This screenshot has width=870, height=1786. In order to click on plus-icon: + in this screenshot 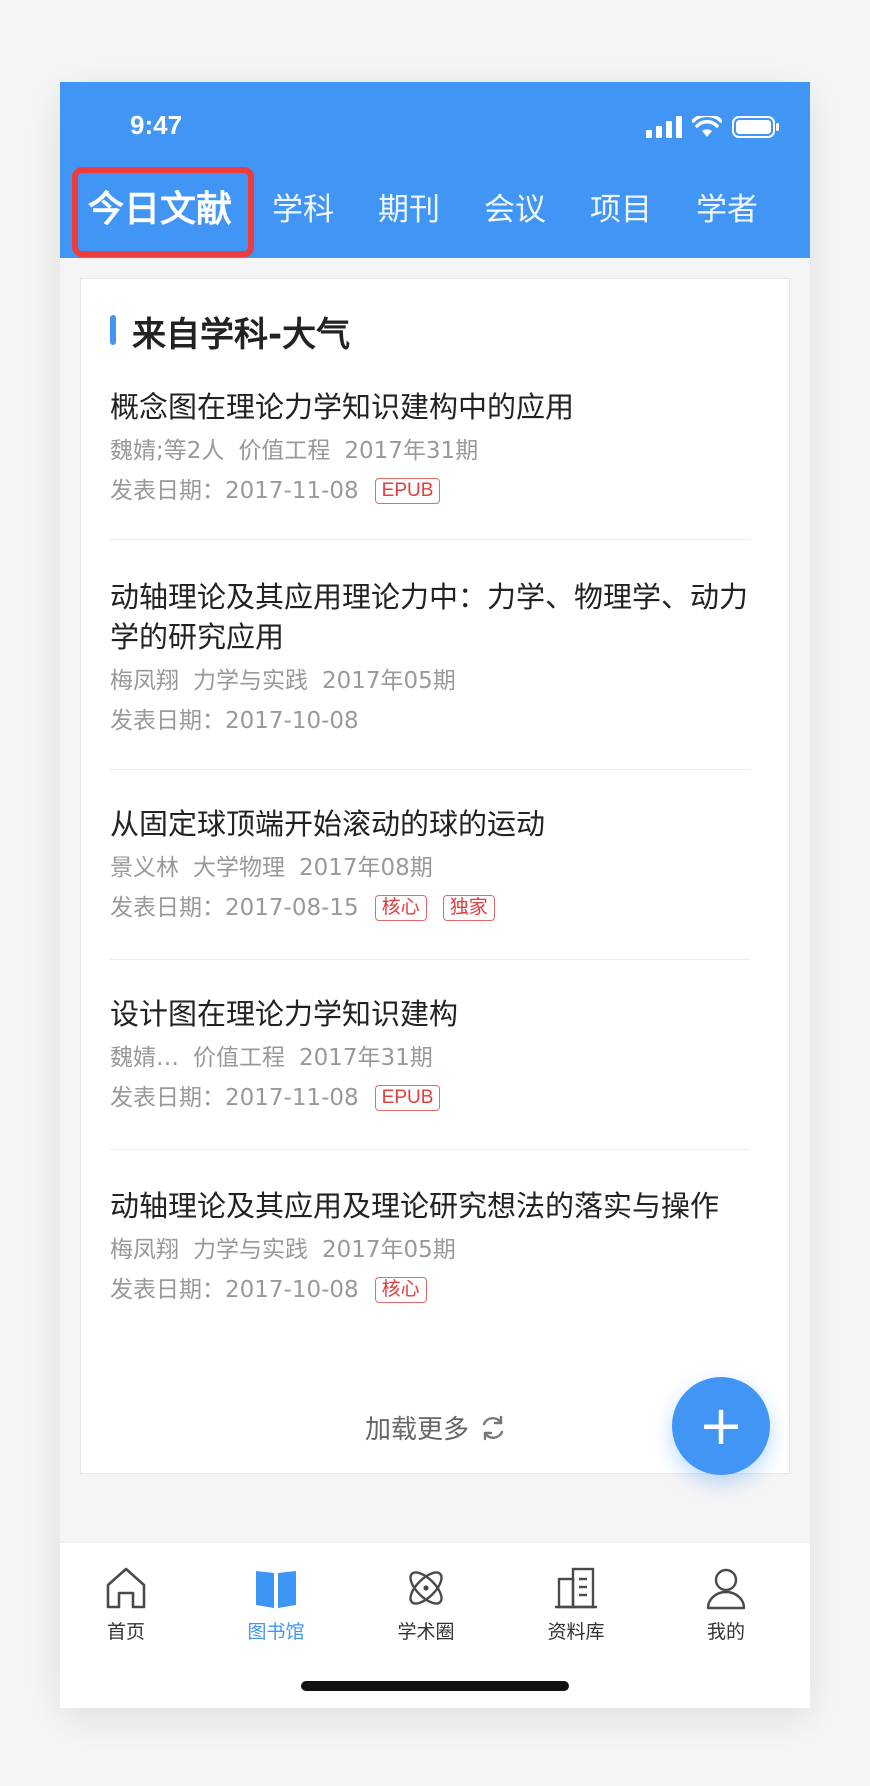, I will do `click(721, 1425)`.